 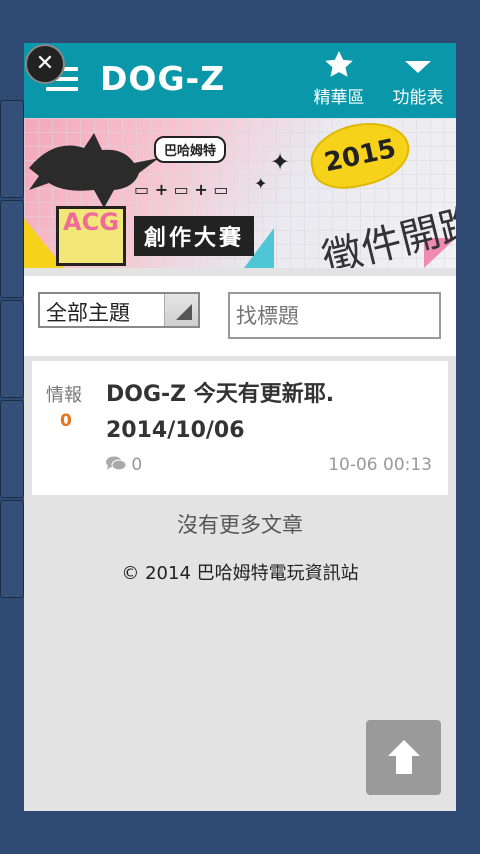 What do you see at coordinates (339, 78) in the screenshot?
I see `featured-button: 精華區` at bounding box center [339, 78].